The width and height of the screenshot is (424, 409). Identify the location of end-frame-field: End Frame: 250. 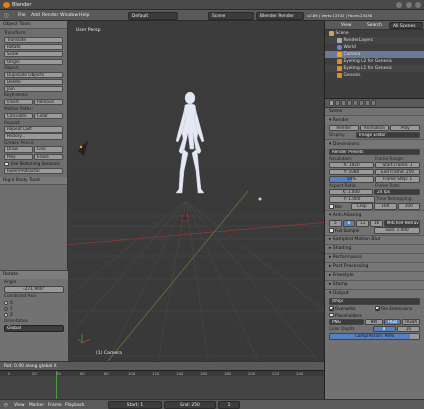
(397, 172).